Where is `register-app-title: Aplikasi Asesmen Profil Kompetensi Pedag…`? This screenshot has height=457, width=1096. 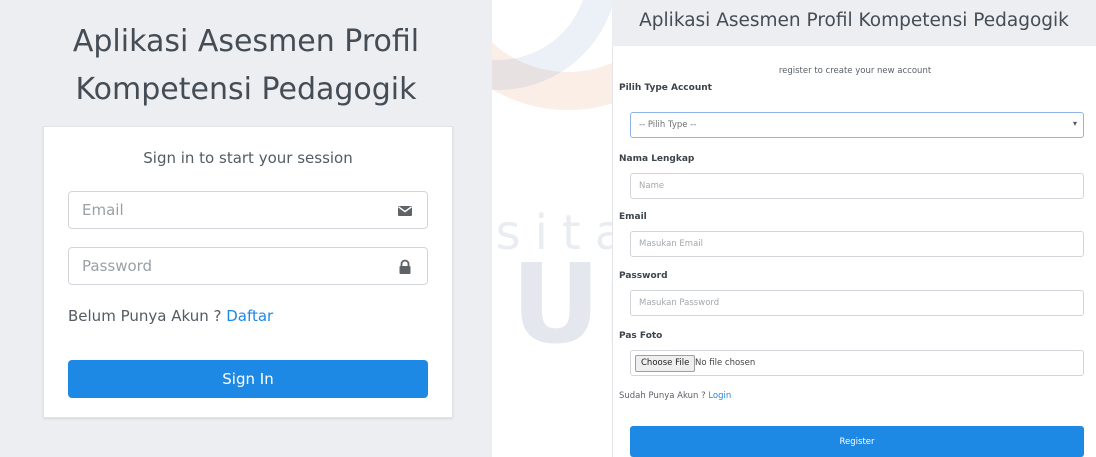
register-app-title: Aplikasi Asesmen Profil Kompetensi Pedag… is located at coordinates (854, 20).